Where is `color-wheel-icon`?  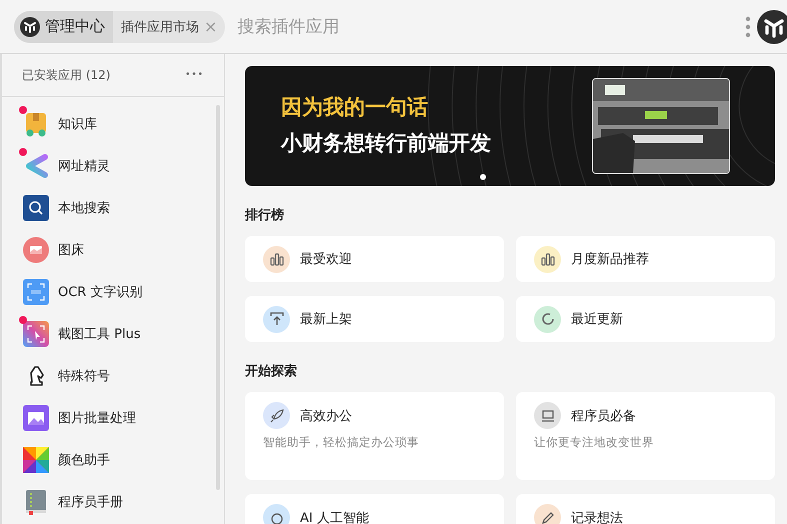 color-wheel-icon is located at coordinates (36, 460).